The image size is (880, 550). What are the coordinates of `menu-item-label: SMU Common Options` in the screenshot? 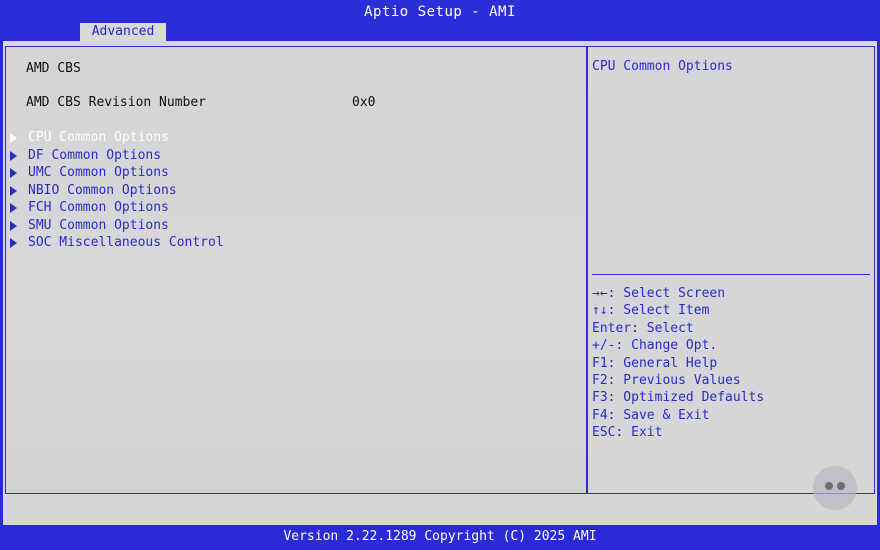 It's located at (98, 225).